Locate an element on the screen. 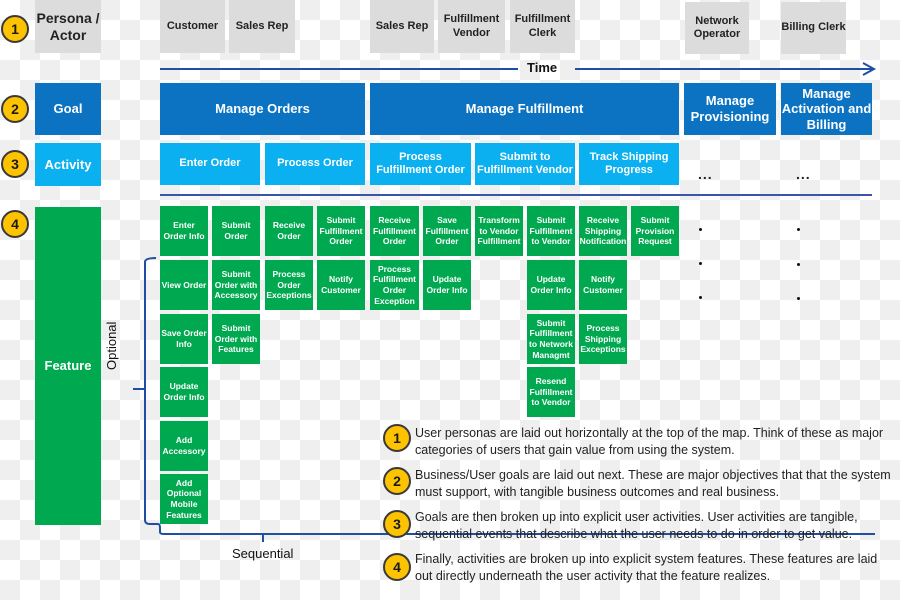  persona-network-operator: Network Operator is located at coordinates (717, 28).